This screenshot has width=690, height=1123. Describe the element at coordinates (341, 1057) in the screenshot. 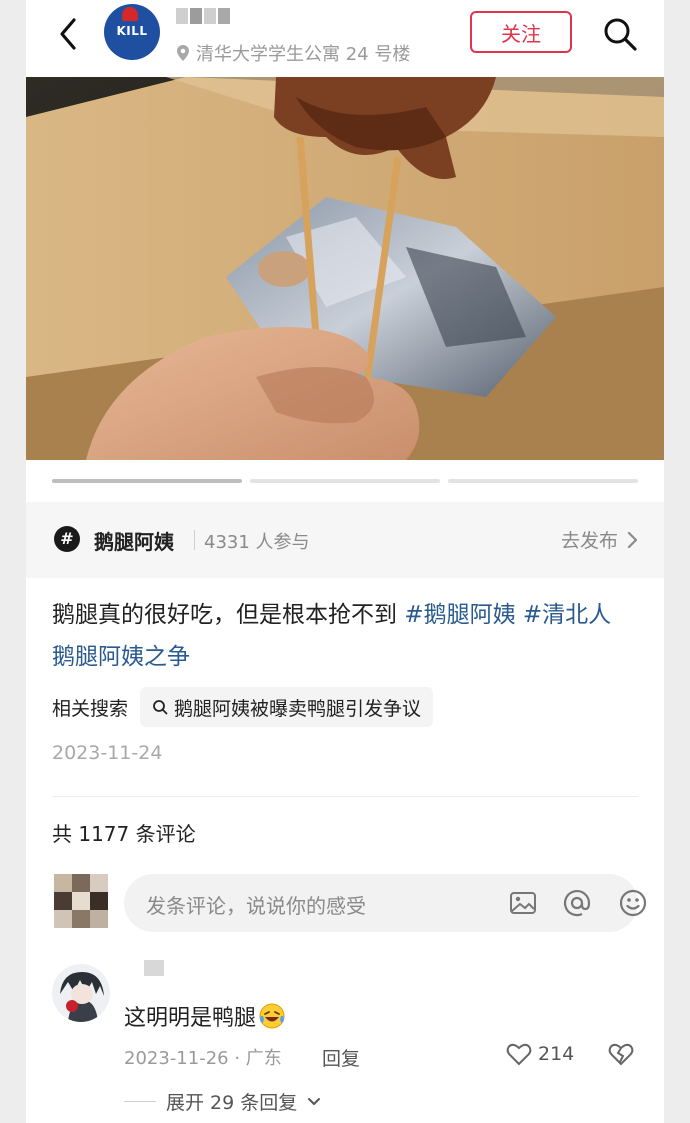

I see `reply-button: 回复` at that location.